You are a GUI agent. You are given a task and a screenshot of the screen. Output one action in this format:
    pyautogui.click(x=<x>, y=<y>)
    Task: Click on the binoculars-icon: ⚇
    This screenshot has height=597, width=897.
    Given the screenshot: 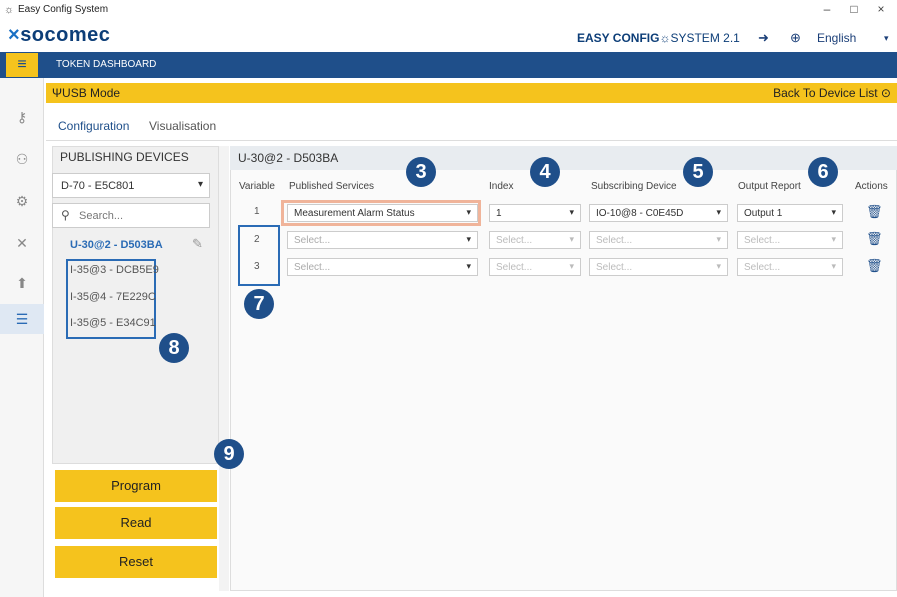 What is the action you would take?
    pyautogui.click(x=22, y=159)
    